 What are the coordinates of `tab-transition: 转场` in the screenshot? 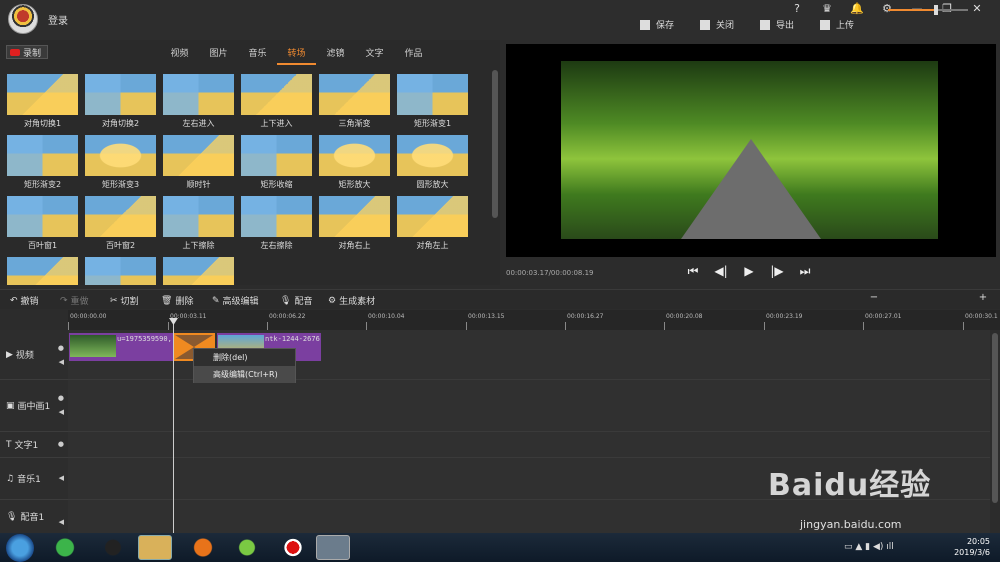 It's located at (296, 55).